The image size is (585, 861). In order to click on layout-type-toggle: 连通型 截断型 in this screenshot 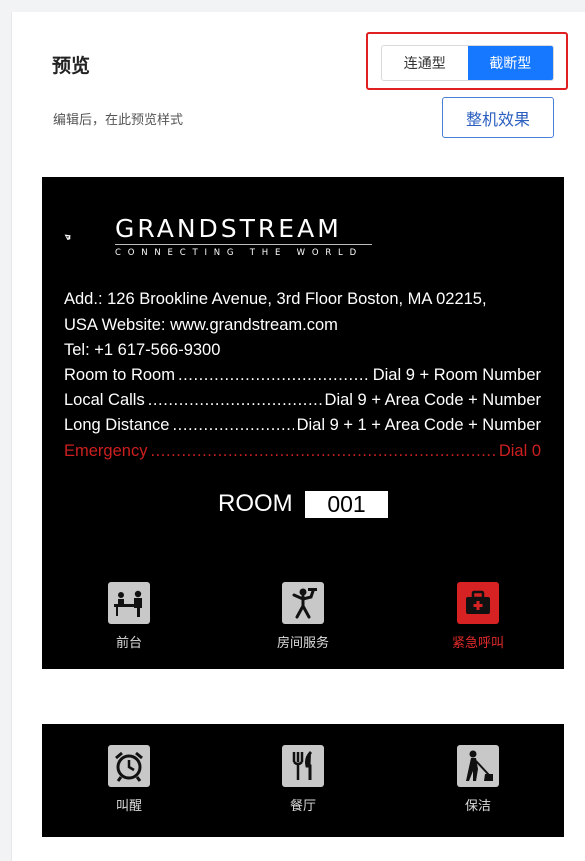, I will do `click(467, 63)`.